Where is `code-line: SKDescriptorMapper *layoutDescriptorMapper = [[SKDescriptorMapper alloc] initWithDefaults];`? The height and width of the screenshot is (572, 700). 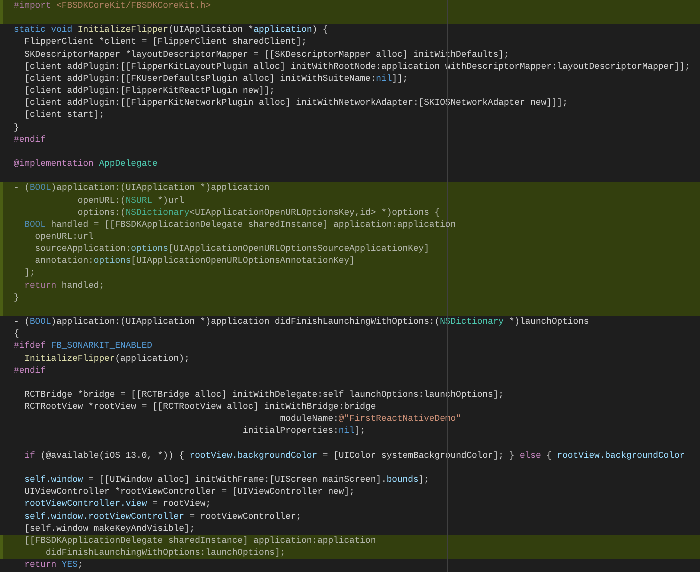
code-line: SKDescriptorMapper *layoutDescriptorMapper = [[SKDescriptorMapper alloc] initWithDefaults]; is located at coordinates (267, 54).